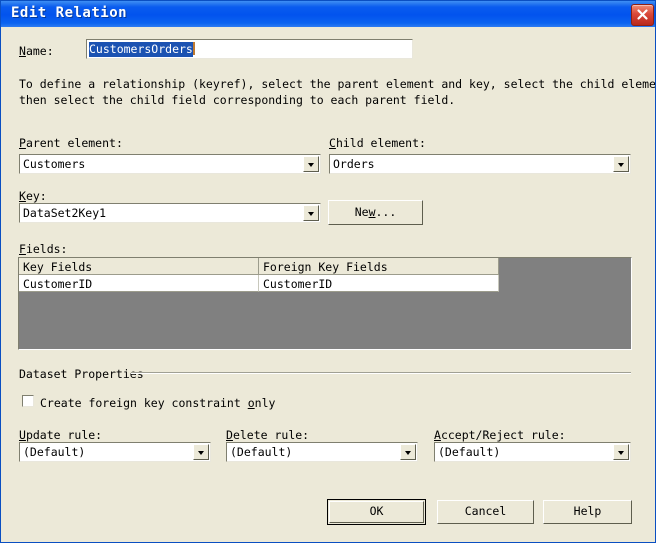 This screenshot has height=543, width=656. Describe the element at coordinates (485, 512) in the screenshot. I see `cancel-button: Cancel` at that location.